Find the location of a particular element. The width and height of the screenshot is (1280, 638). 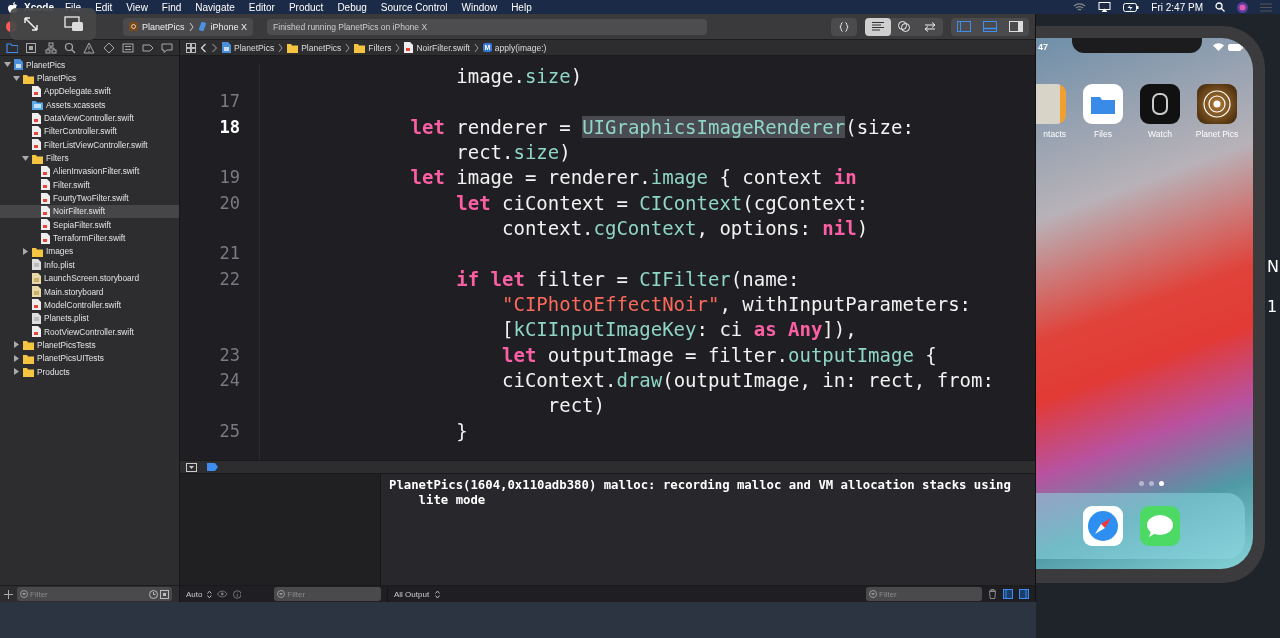

disclosure-triangle-down-icon is located at coordinates (25, 158).